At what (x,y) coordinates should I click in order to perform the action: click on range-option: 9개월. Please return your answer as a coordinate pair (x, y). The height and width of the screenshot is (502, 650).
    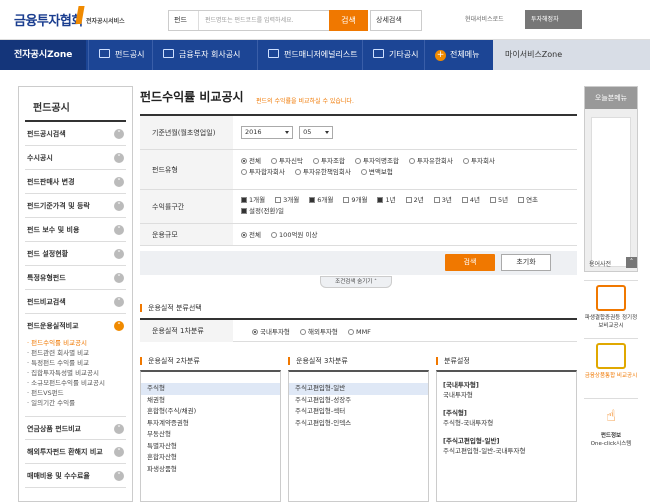
    Looking at the image, I should click on (355, 200).